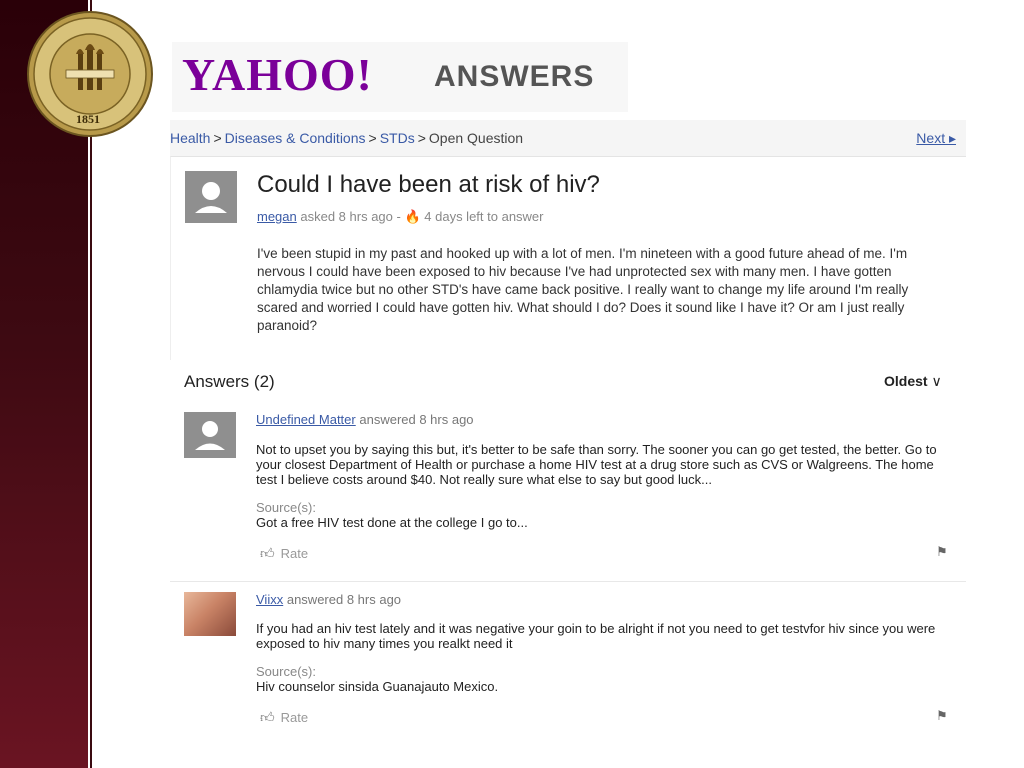 The image size is (1024, 768). What do you see at coordinates (428, 184) in the screenshot?
I see `question-title: Could I have been at risk of hiv?` at bounding box center [428, 184].